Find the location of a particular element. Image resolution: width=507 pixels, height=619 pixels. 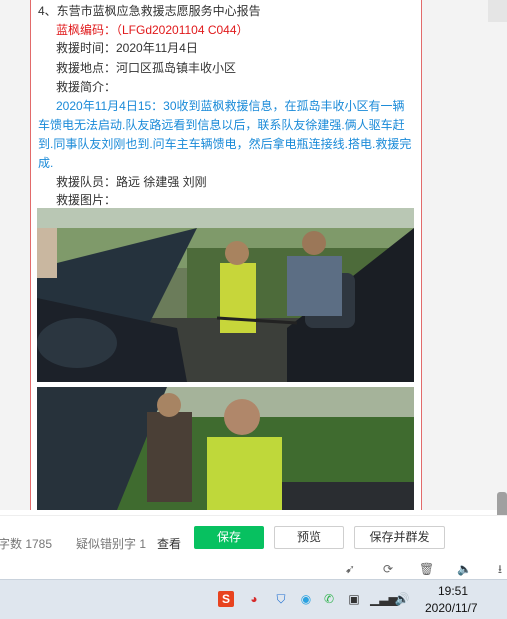

report-place: 救援地点：河口区孤岛镇丰收小区 is located at coordinates (146, 68).